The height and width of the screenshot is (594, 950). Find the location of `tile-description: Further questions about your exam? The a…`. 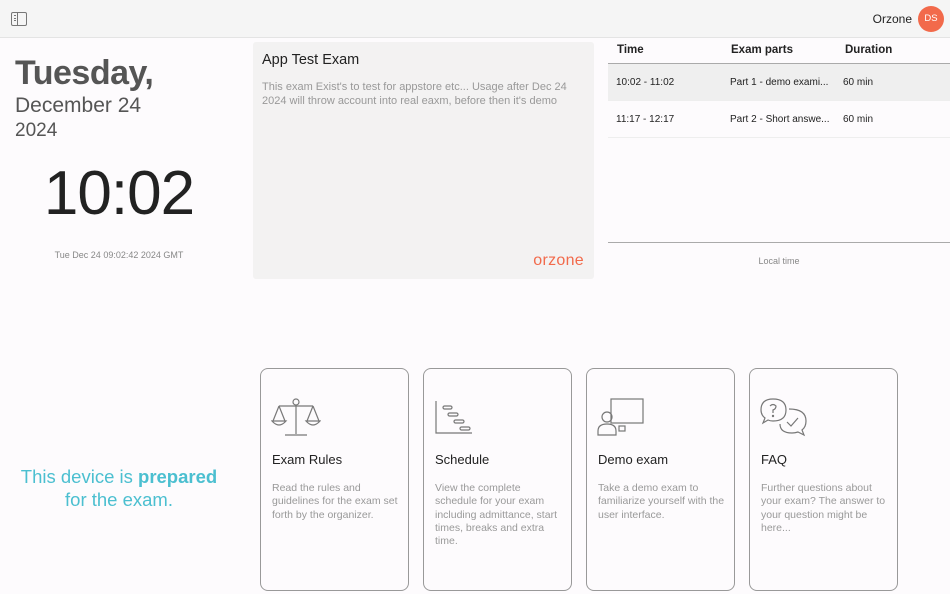

tile-description: Further questions about your exam? The a… is located at coordinates (823, 508).